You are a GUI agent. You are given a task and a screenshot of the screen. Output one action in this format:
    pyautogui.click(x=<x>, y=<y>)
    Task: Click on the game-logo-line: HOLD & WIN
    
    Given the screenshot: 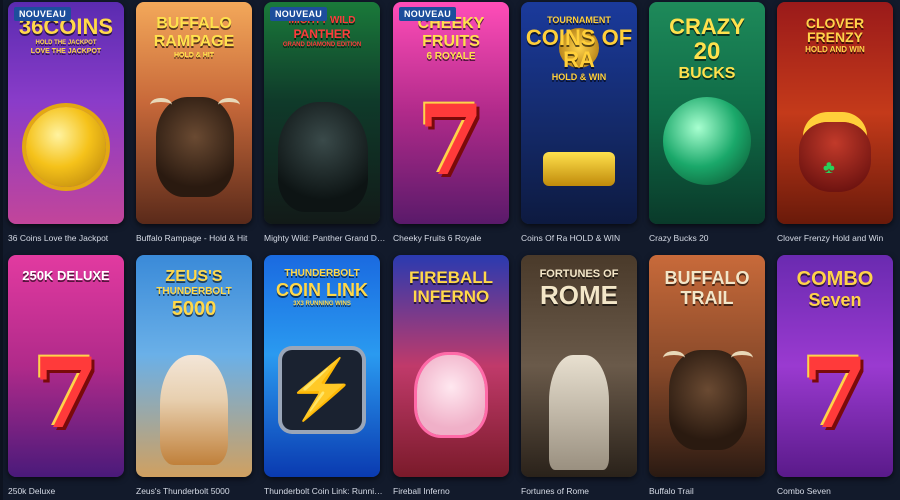 What is the action you would take?
    pyautogui.click(x=579, y=77)
    